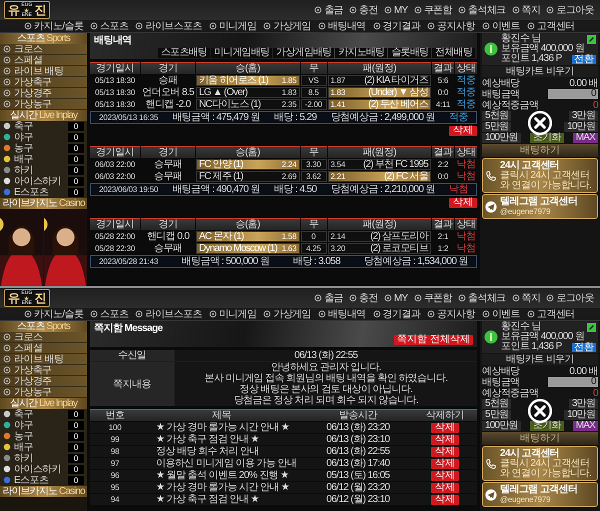 The width and height of the screenshot is (600, 511). I want to click on odds-button: 1.87 (2) KIA 타이거즈, so click(379, 80).